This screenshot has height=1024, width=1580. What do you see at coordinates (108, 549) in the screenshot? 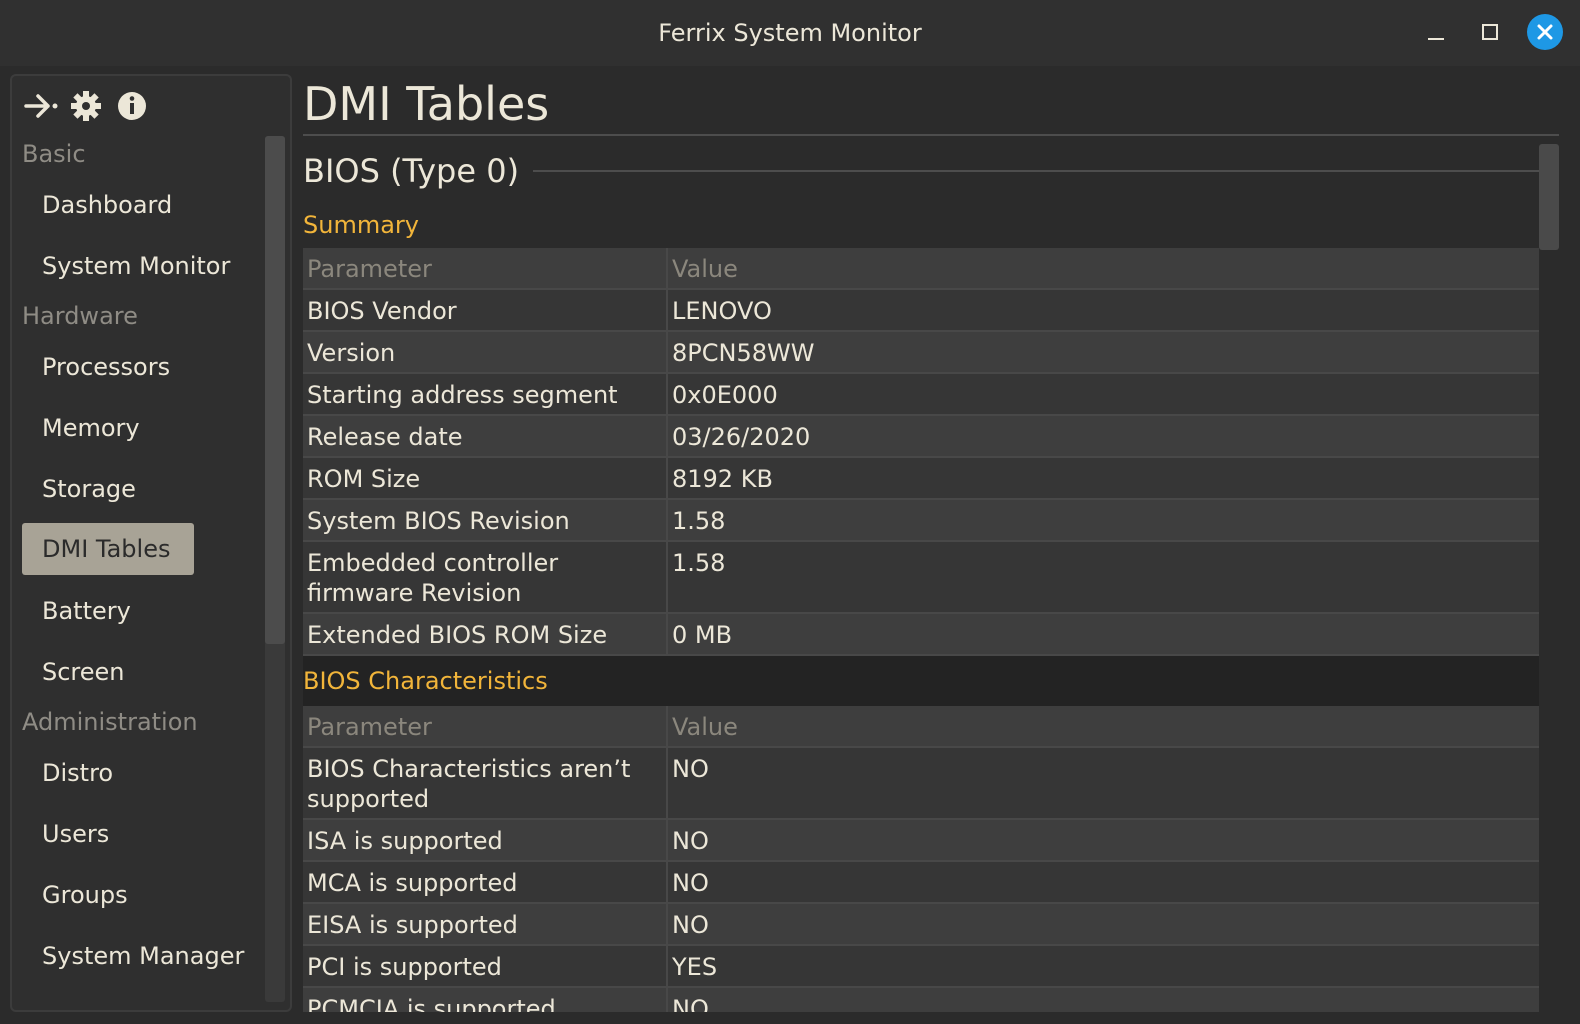
I see `sidebar-item-dmi-tables: DMI Tables` at bounding box center [108, 549].